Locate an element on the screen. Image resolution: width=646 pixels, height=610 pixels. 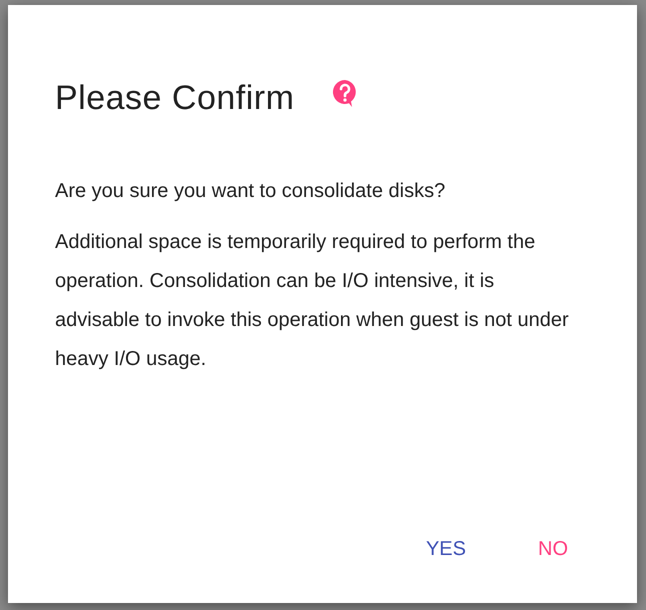
dialog-title: Please Confirm is located at coordinates (174, 98).